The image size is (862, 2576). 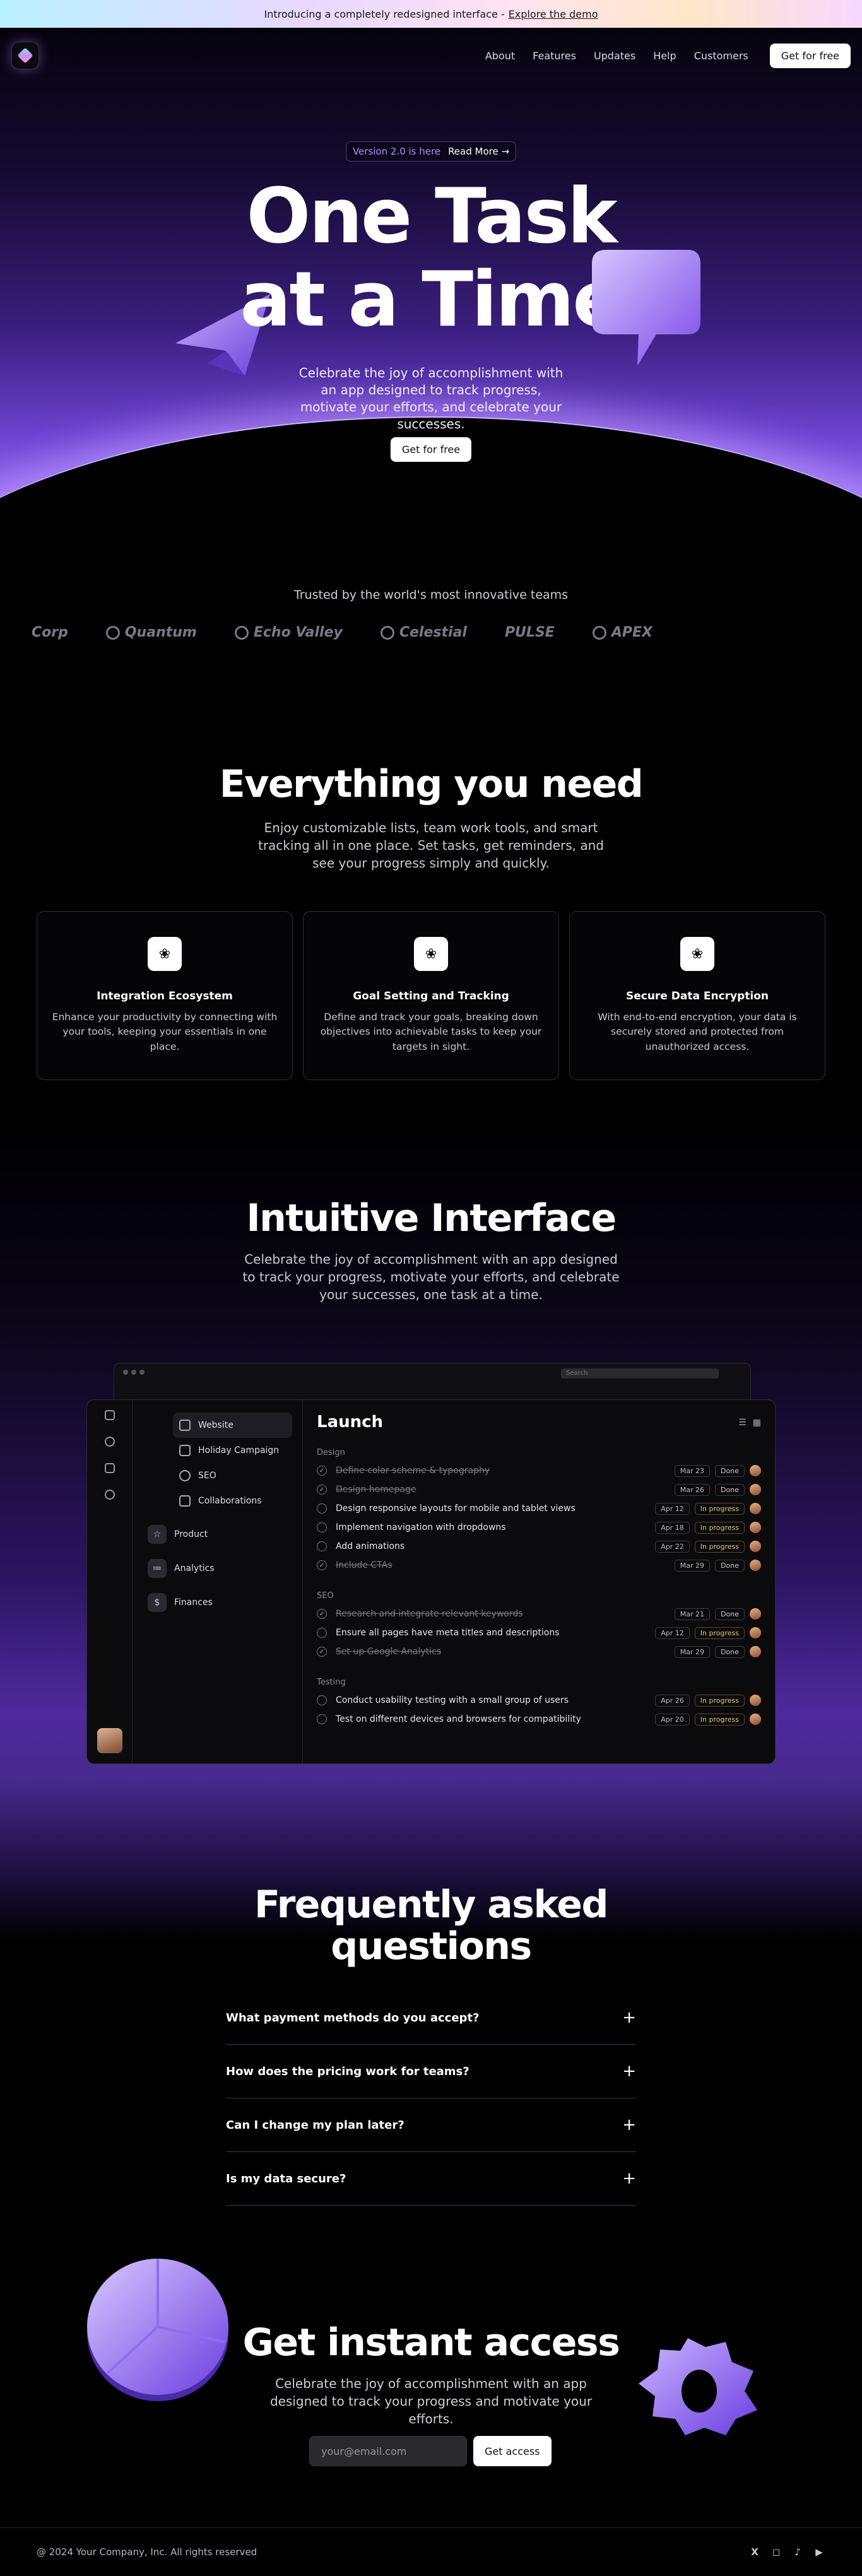 What do you see at coordinates (151, 632) in the screenshot?
I see `customer-logo: Quantum` at bounding box center [151, 632].